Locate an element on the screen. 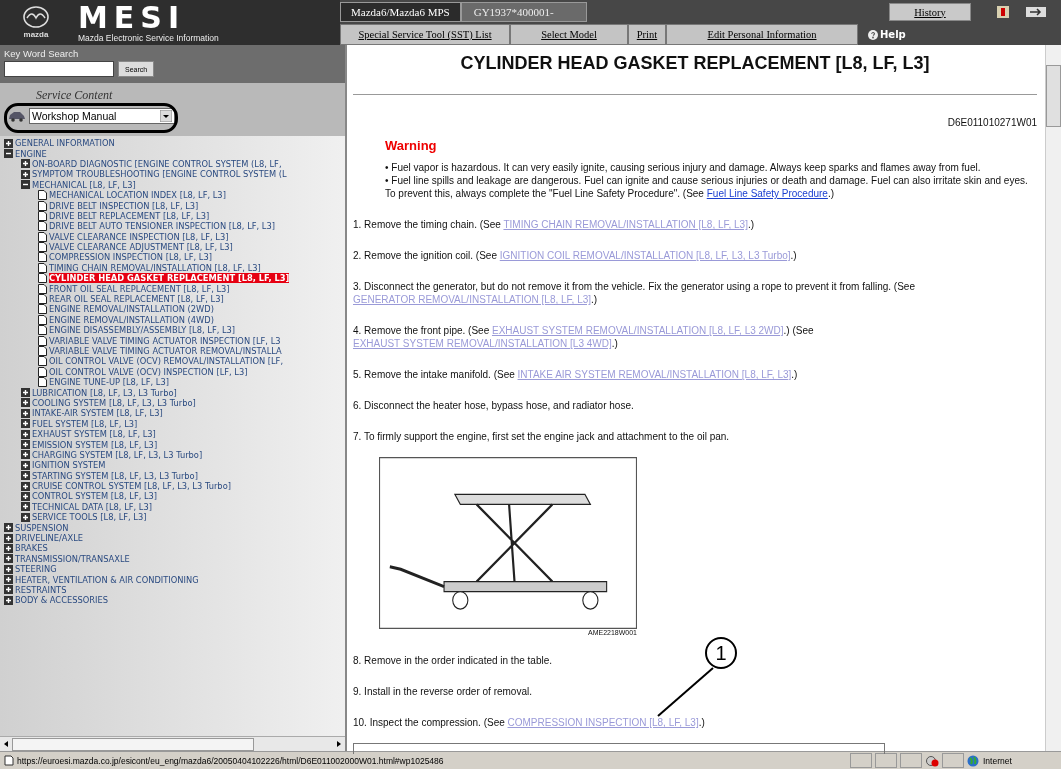 This screenshot has width=1061, height=769. tree-item: DRIVE BELT REPLACEMENT [L8, LF, L3] is located at coordinates (129, 215).